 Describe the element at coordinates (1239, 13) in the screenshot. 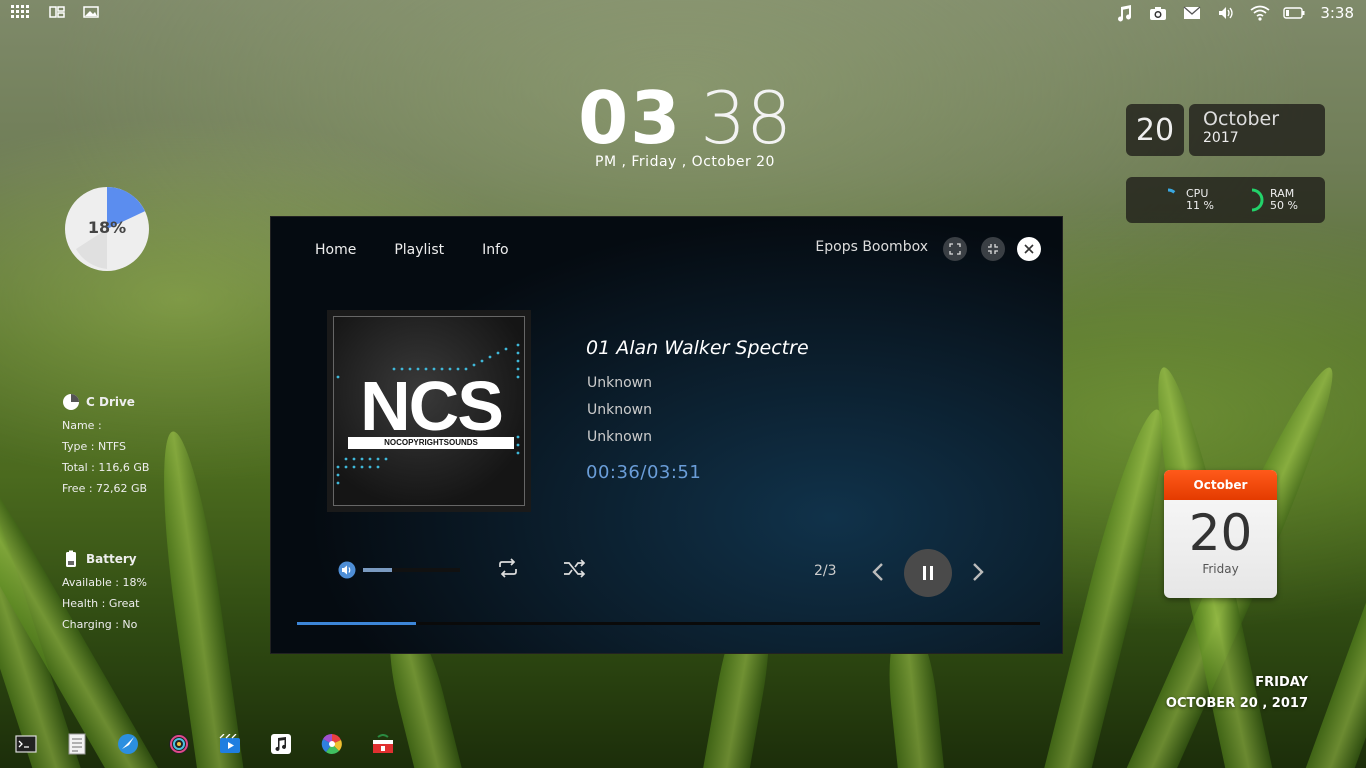

I see `top-bar-right: 3:38` at that location.